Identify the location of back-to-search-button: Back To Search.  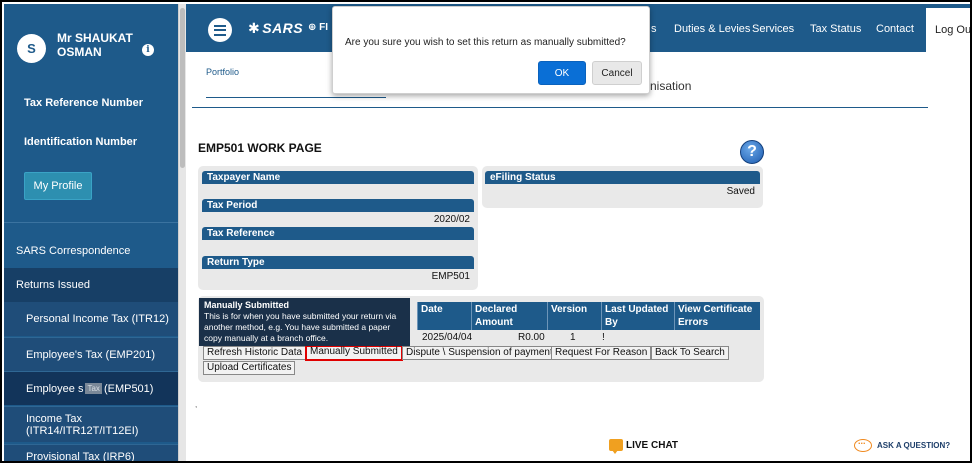
(690, 353).